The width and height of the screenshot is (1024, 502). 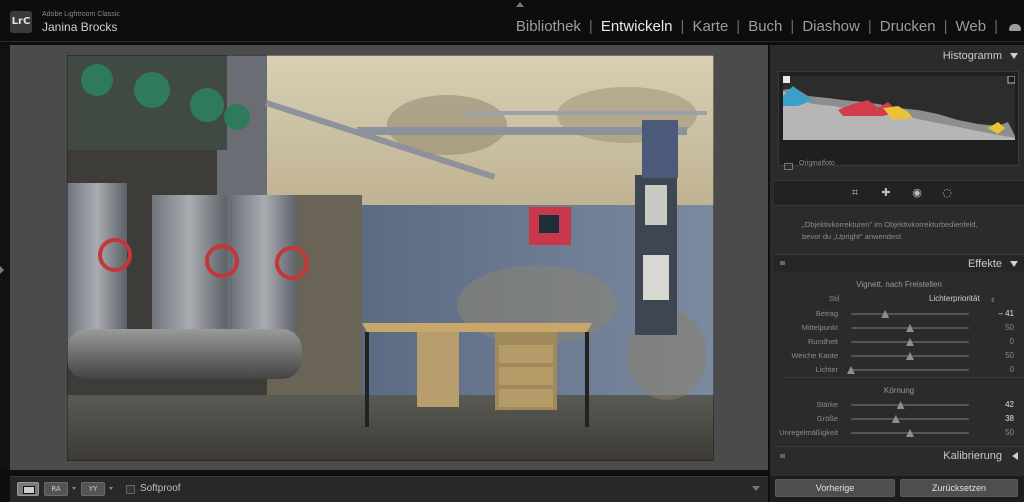 What do you see at coordinates (637, 26) in the screenshot?
I see `module-entwickeln: Entwickeln` at bounding box center [637, 26].